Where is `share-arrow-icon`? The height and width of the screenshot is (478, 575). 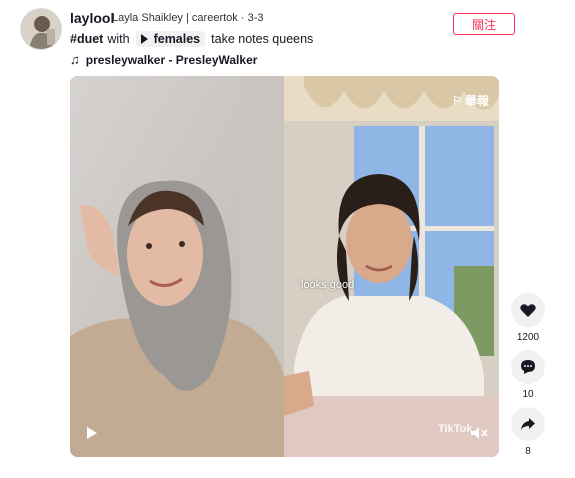
share-arrow-icon is located at coordinates (528, 424).